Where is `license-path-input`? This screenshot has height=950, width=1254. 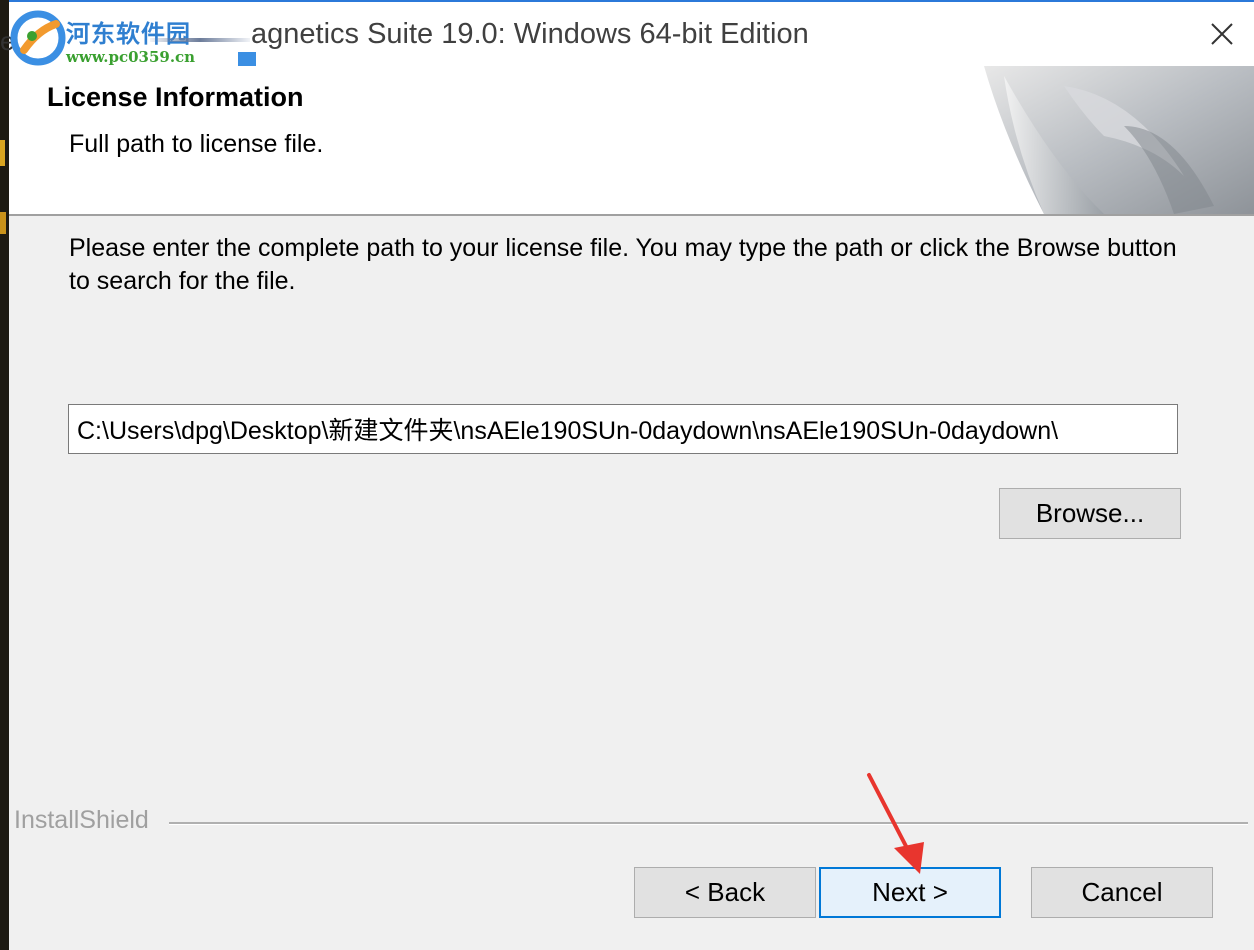
license-path-input is located at coordinates (623, 429).